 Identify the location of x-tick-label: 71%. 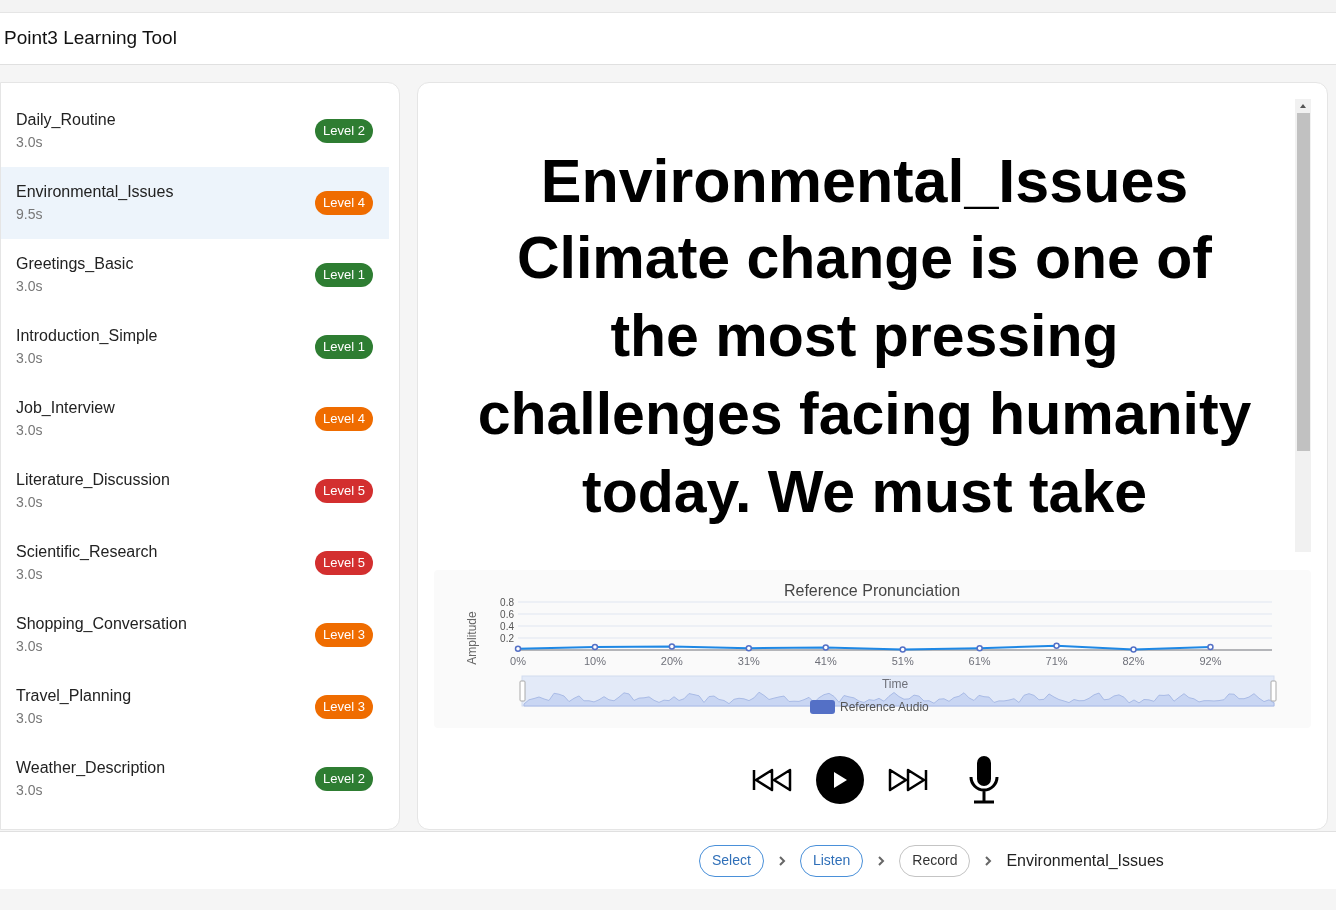
(1056, 661).